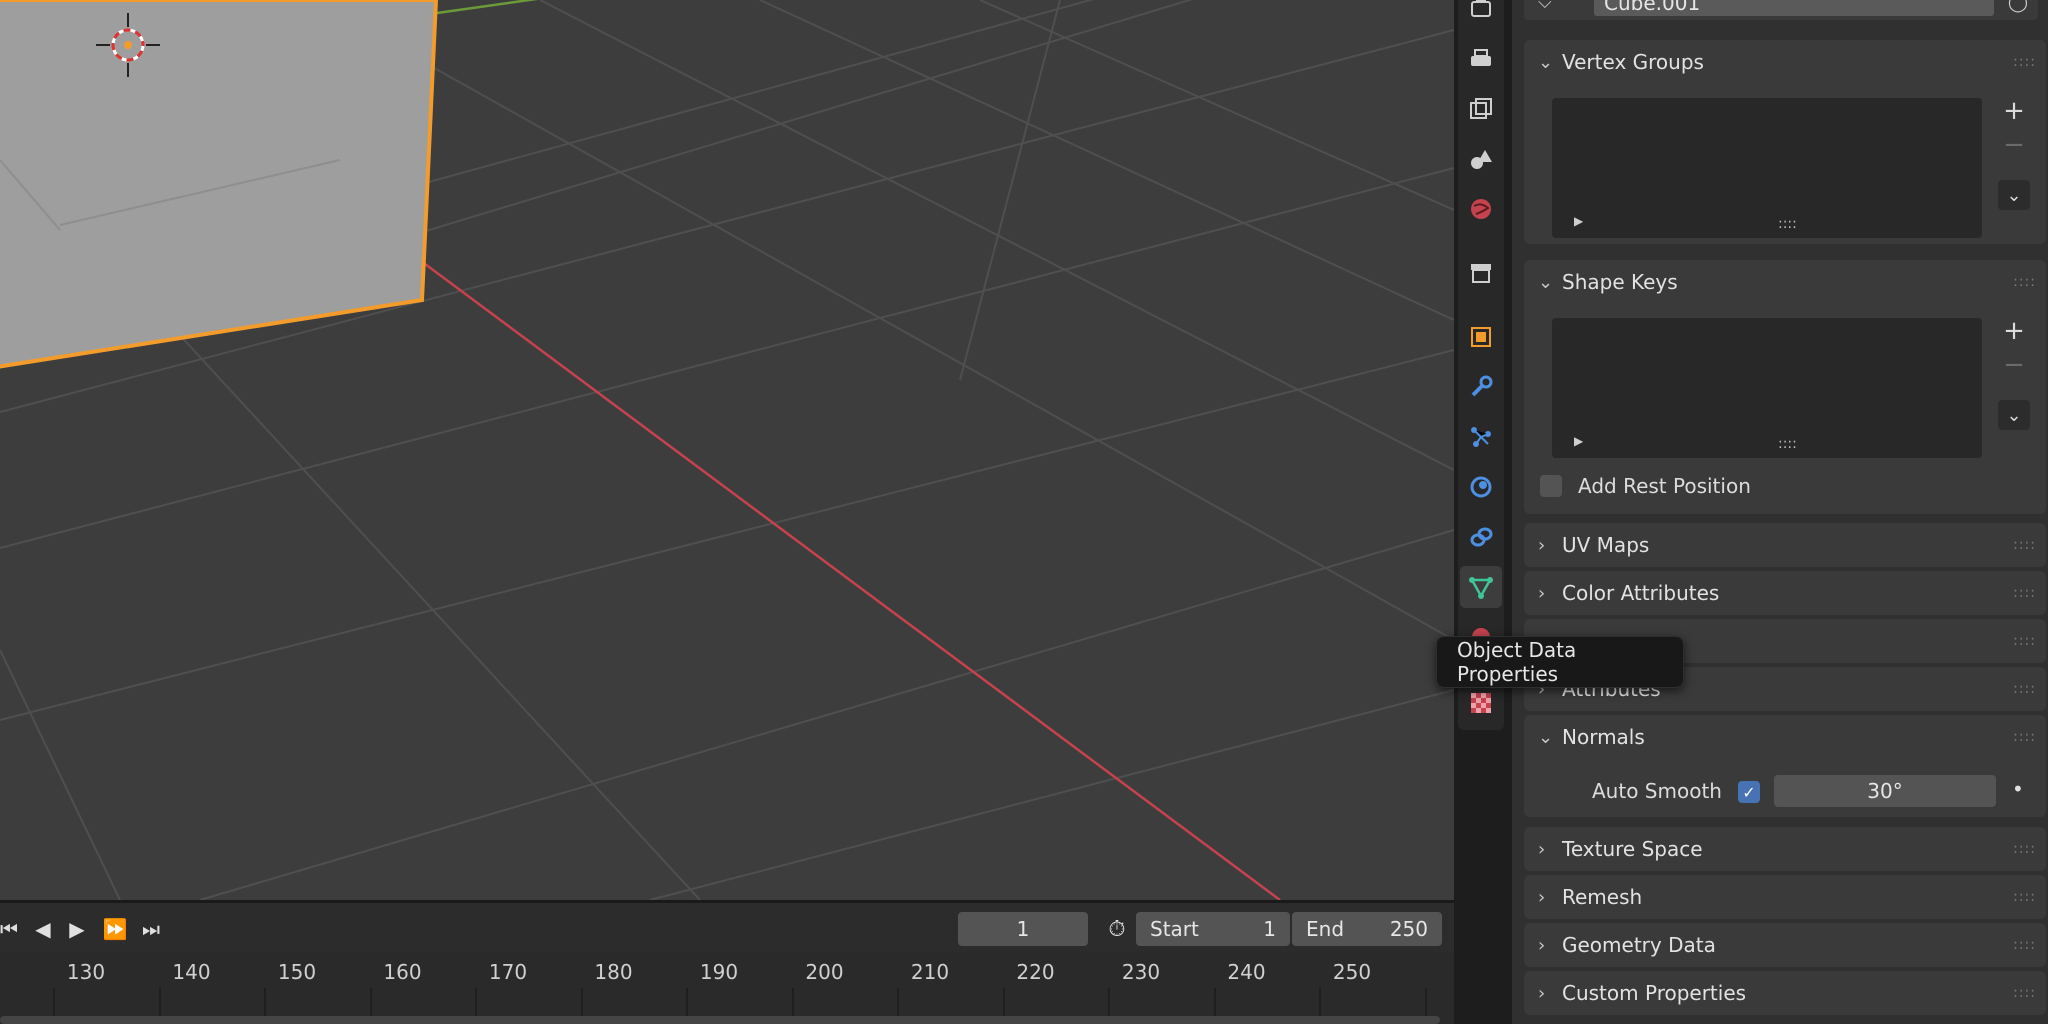 The width and height of the screenshot is (2048, 1024). I want to click on panel-remesh: › Remesh ::::, so click(1785, 897).